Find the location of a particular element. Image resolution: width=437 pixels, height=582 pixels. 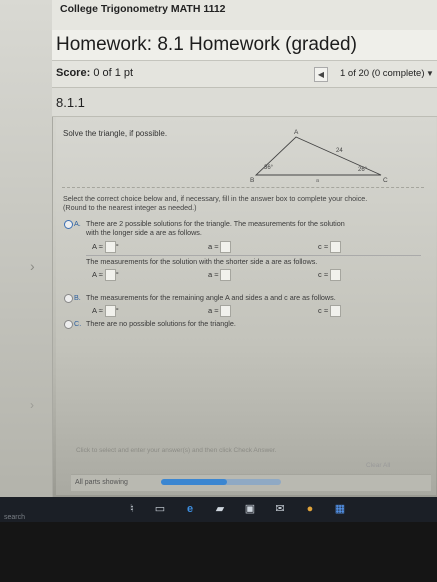

option-a-radio is located at coordinates (68, 224).